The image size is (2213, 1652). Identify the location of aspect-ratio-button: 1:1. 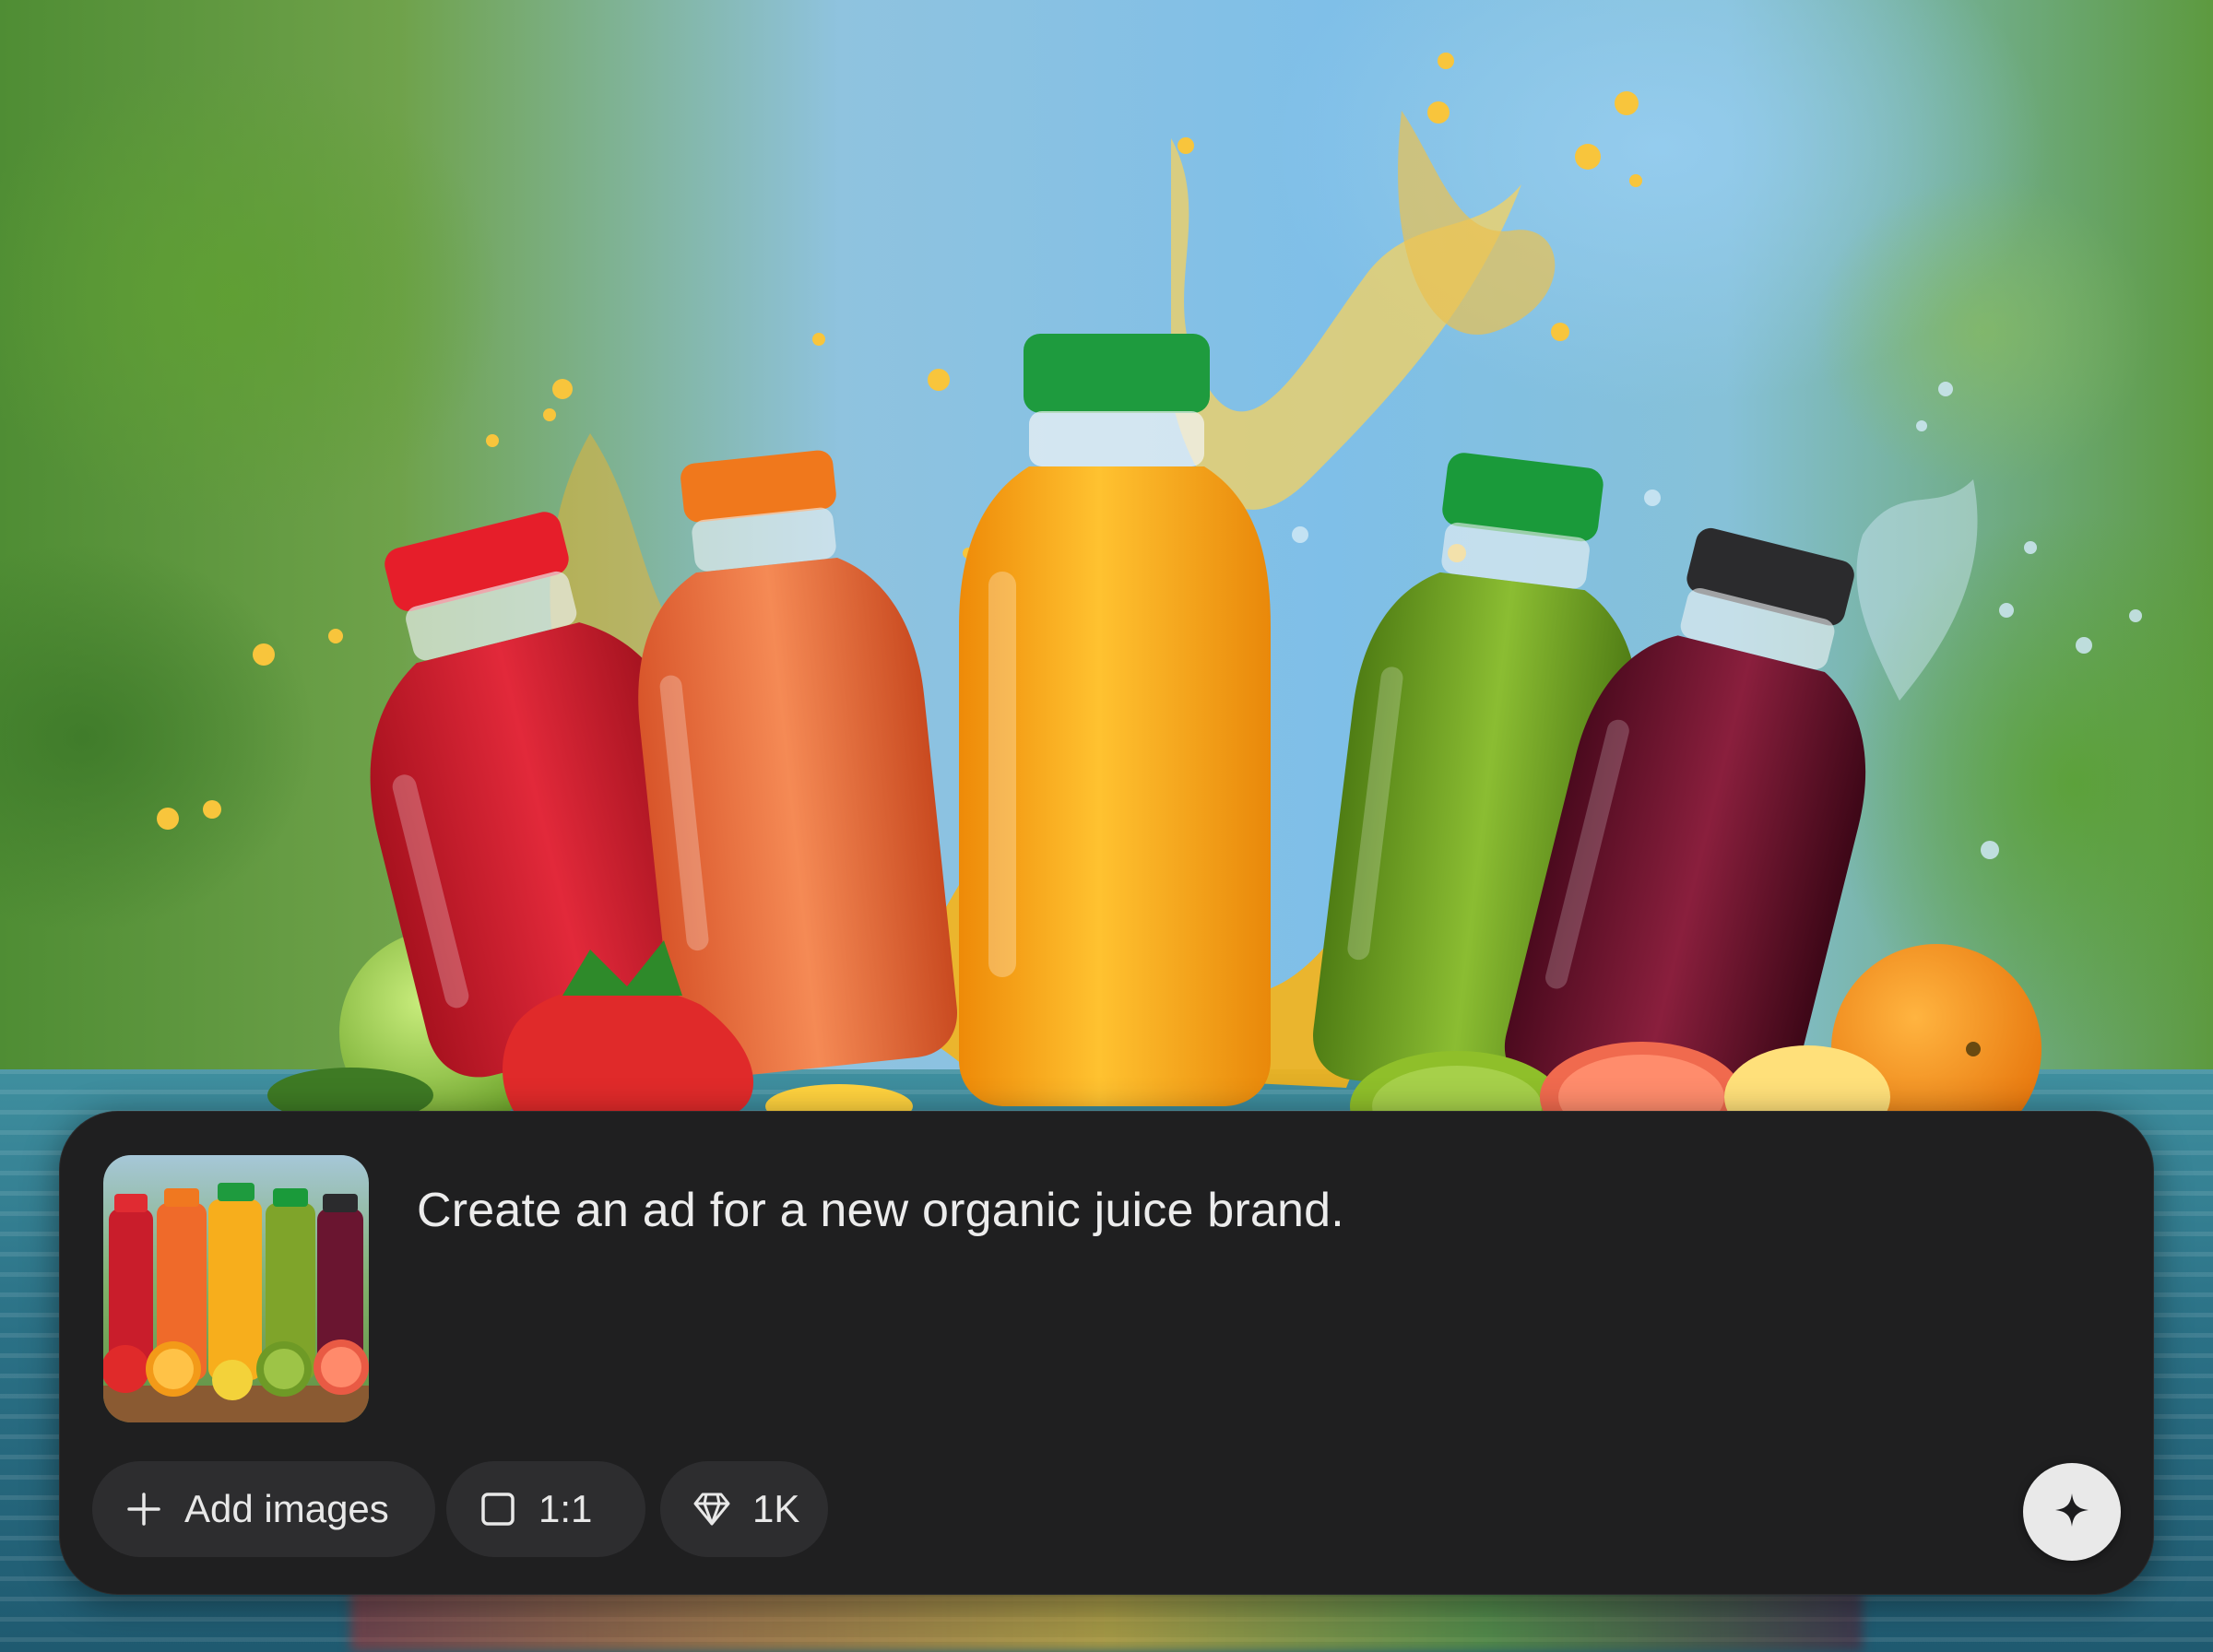
(545, 1509).